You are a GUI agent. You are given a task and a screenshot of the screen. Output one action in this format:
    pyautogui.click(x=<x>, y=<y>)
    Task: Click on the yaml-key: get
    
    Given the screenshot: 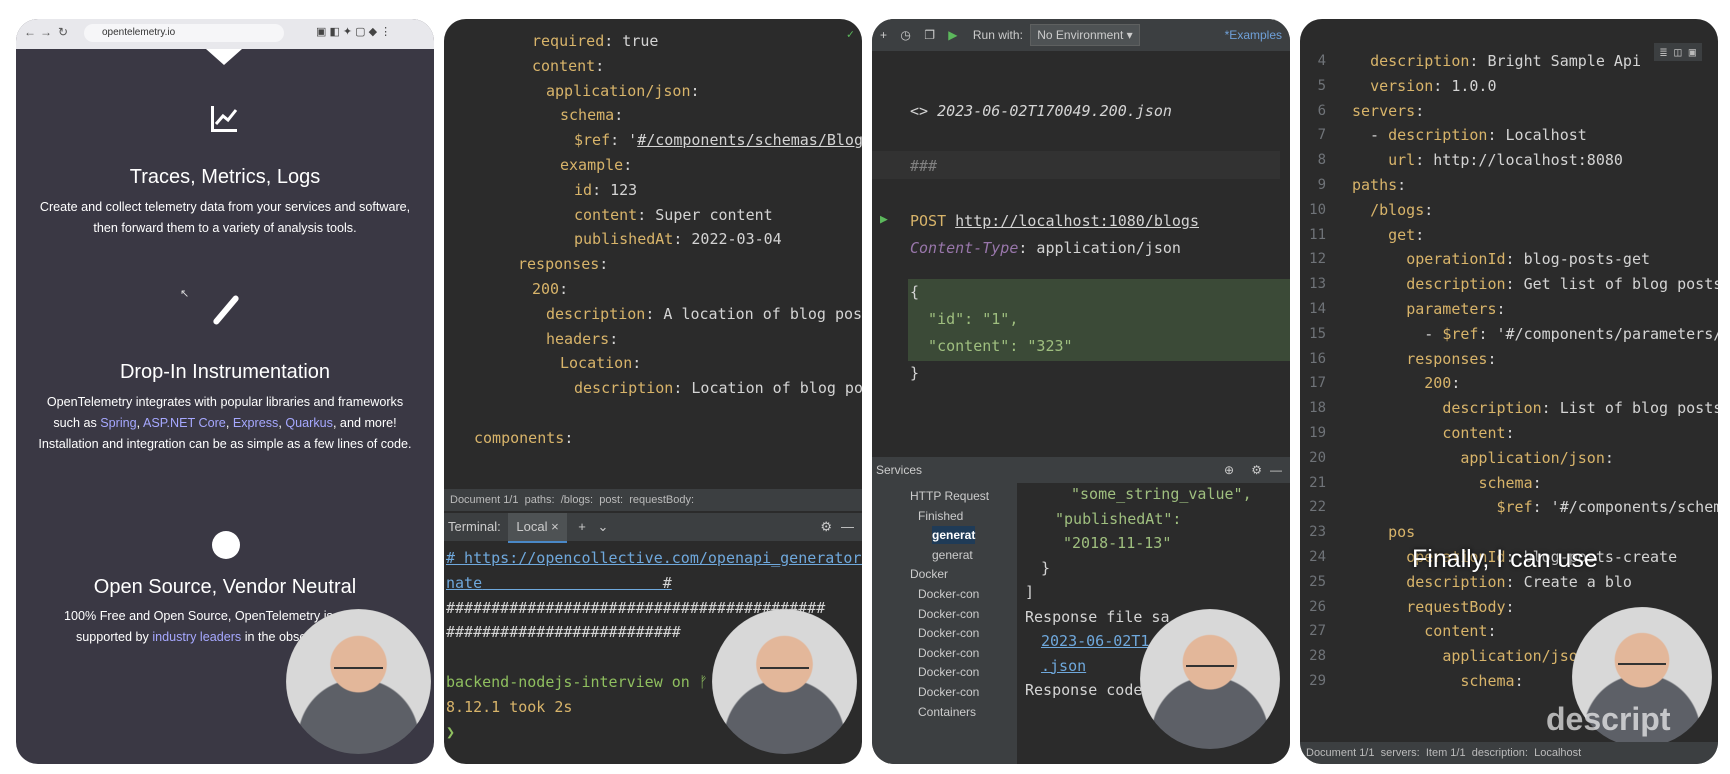 What is the action you would take?
    pyautogui.click(x=1402, y=234)
    